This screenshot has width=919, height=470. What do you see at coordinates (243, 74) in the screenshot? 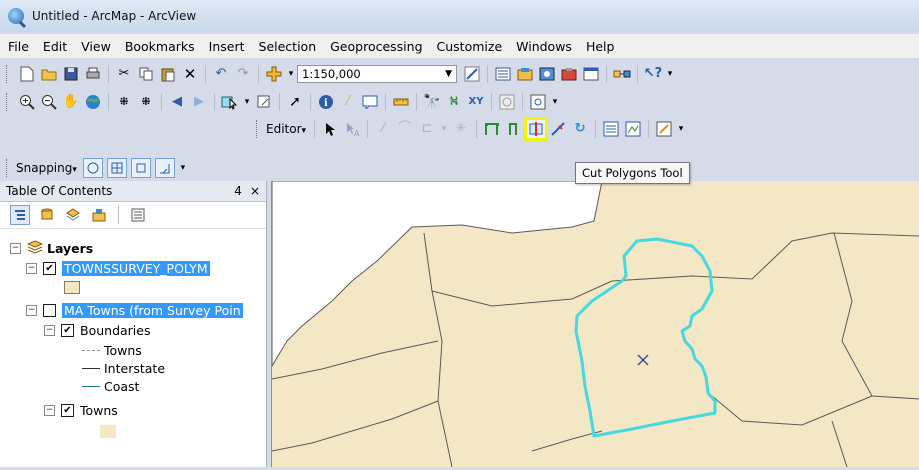
I see `redo-icon: ↷` at bounding box center [243, 74].